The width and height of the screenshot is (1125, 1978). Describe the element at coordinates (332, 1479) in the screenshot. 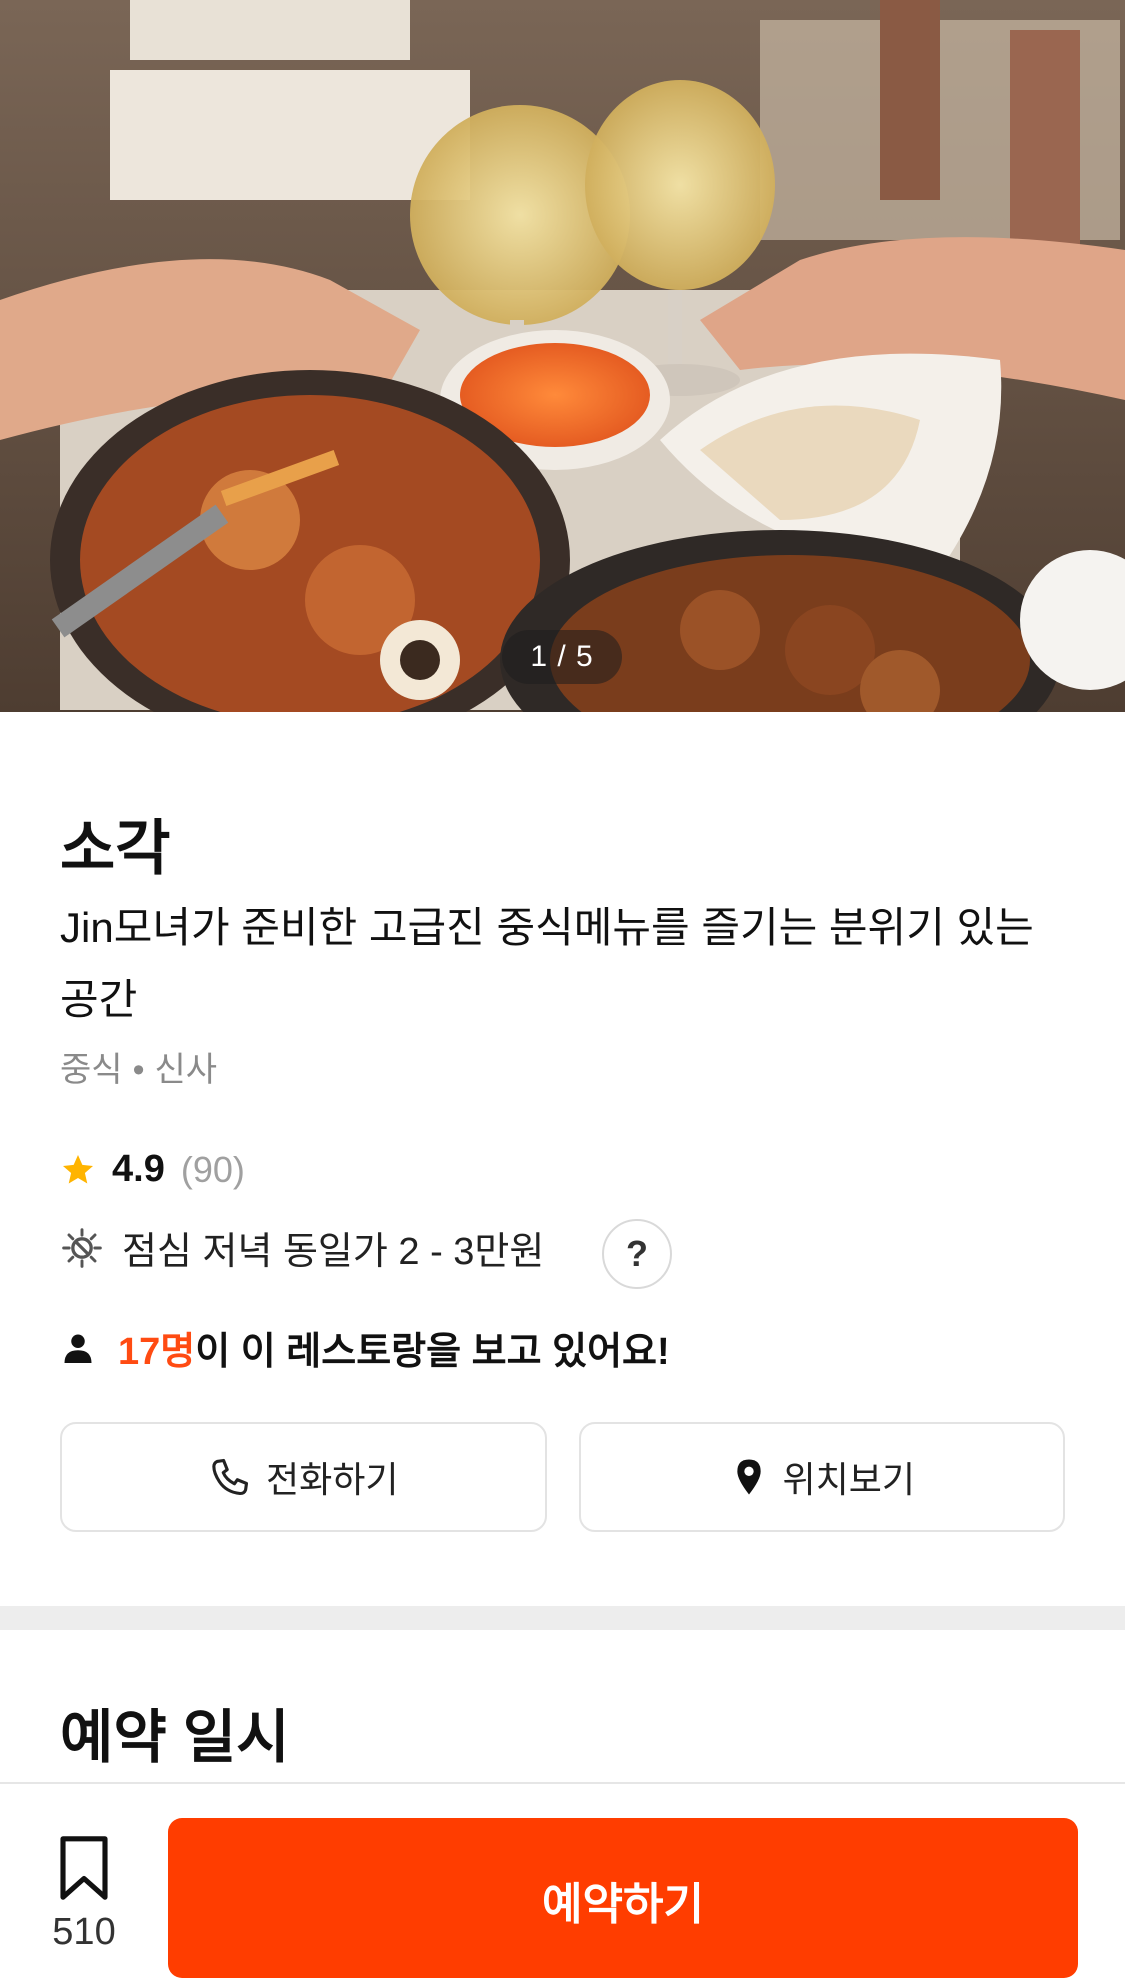

I see `call-button-label: 전화하기` at that location.